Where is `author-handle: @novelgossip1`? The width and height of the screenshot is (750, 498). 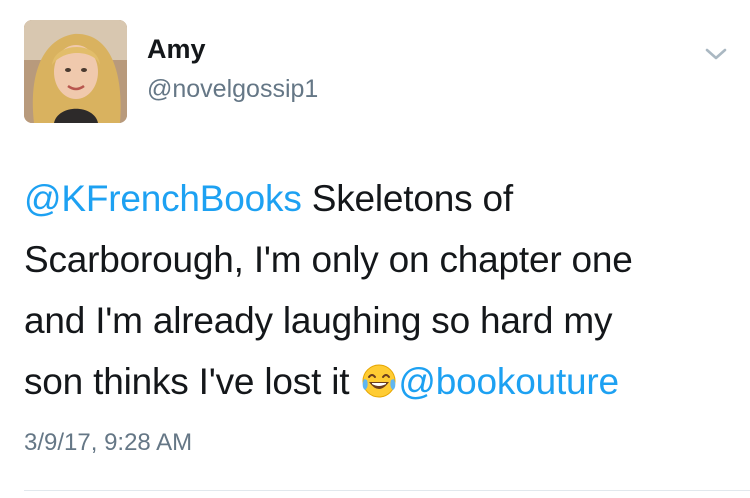 author-handle: @novelgossip1 is located at coordinates (232, 89).